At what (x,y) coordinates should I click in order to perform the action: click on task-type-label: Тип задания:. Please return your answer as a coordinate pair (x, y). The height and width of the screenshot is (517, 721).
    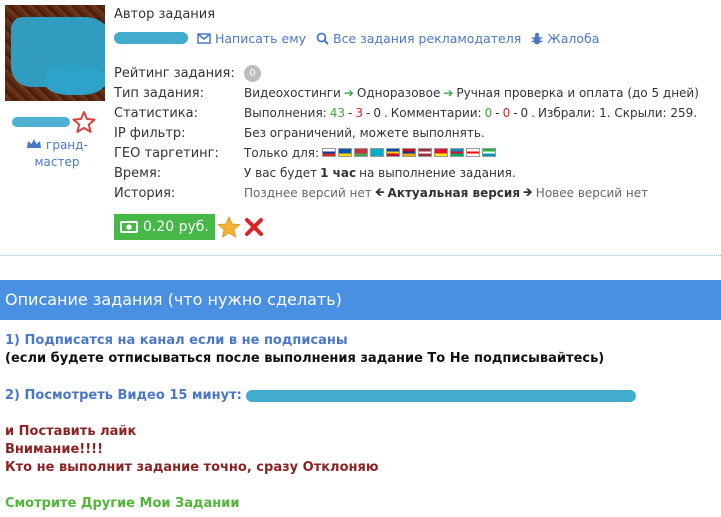
    Looking at the image, I should click on (159, 93).